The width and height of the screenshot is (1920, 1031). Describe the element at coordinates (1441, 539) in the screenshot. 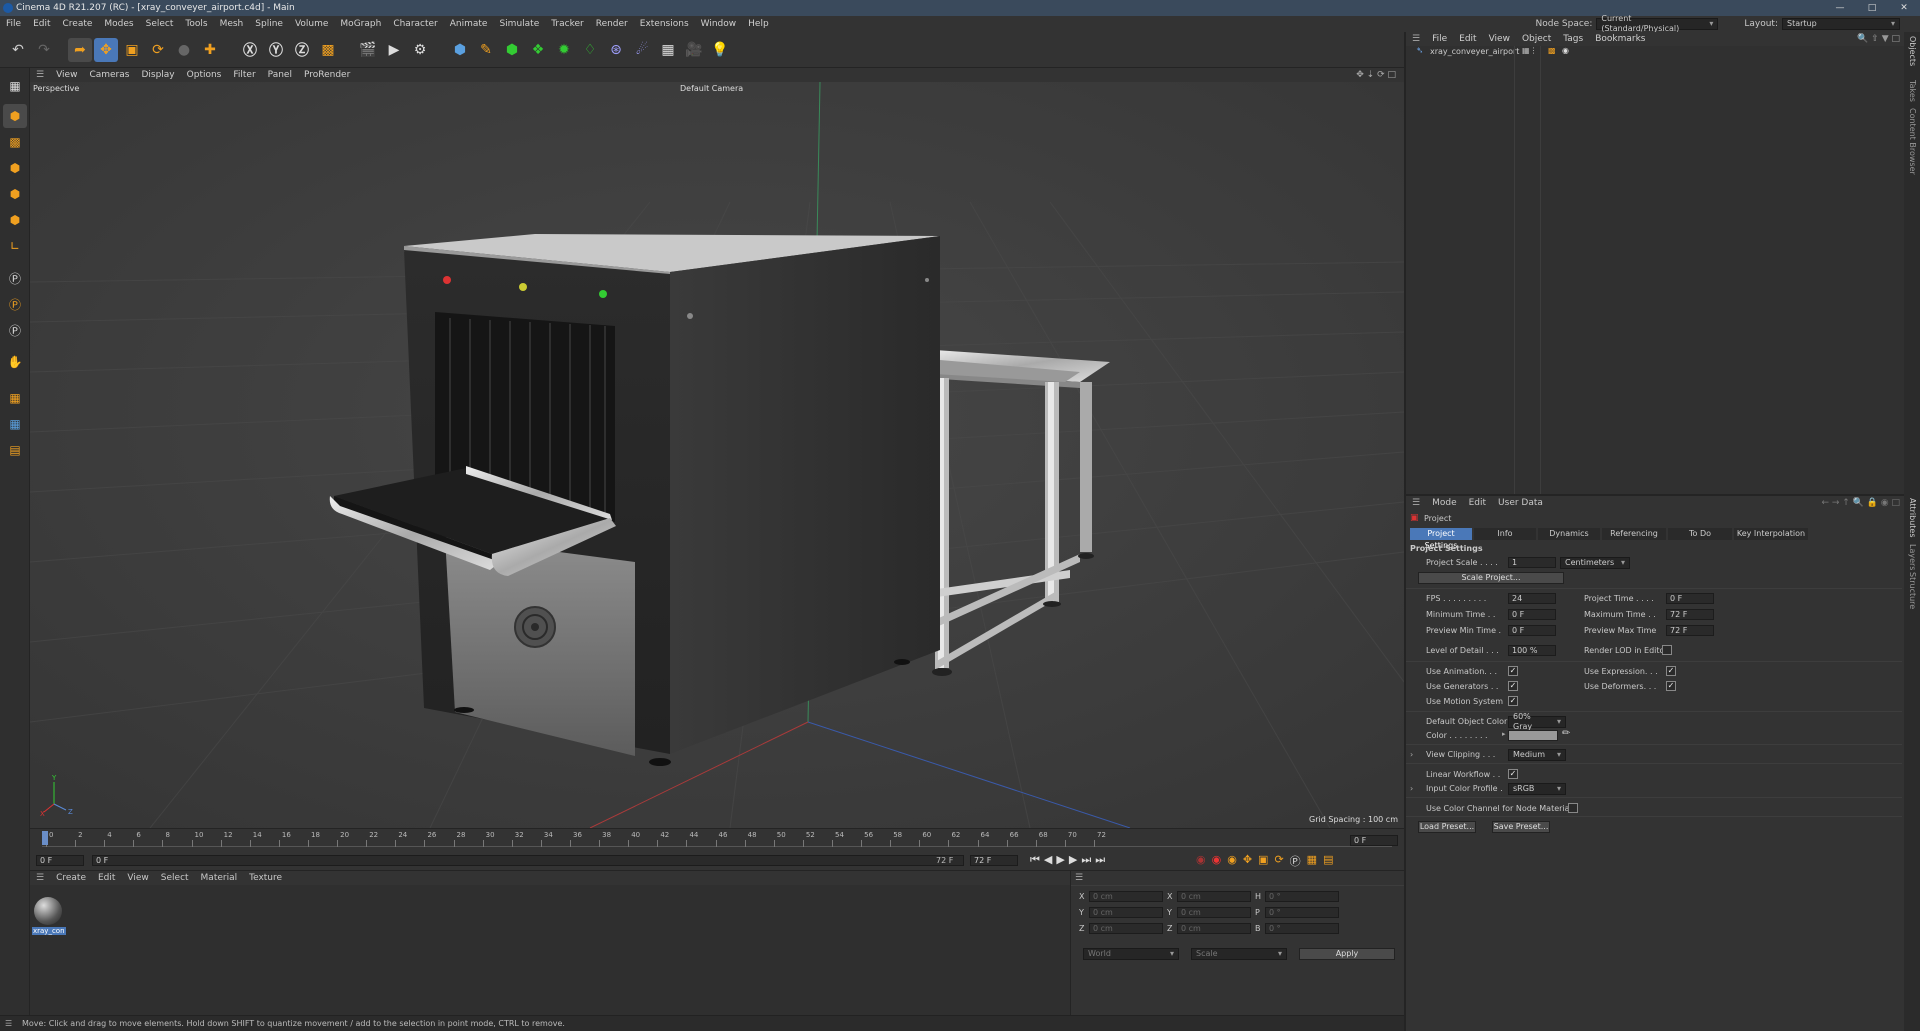

I see `tab-project-settings: Project Settings` at that location.